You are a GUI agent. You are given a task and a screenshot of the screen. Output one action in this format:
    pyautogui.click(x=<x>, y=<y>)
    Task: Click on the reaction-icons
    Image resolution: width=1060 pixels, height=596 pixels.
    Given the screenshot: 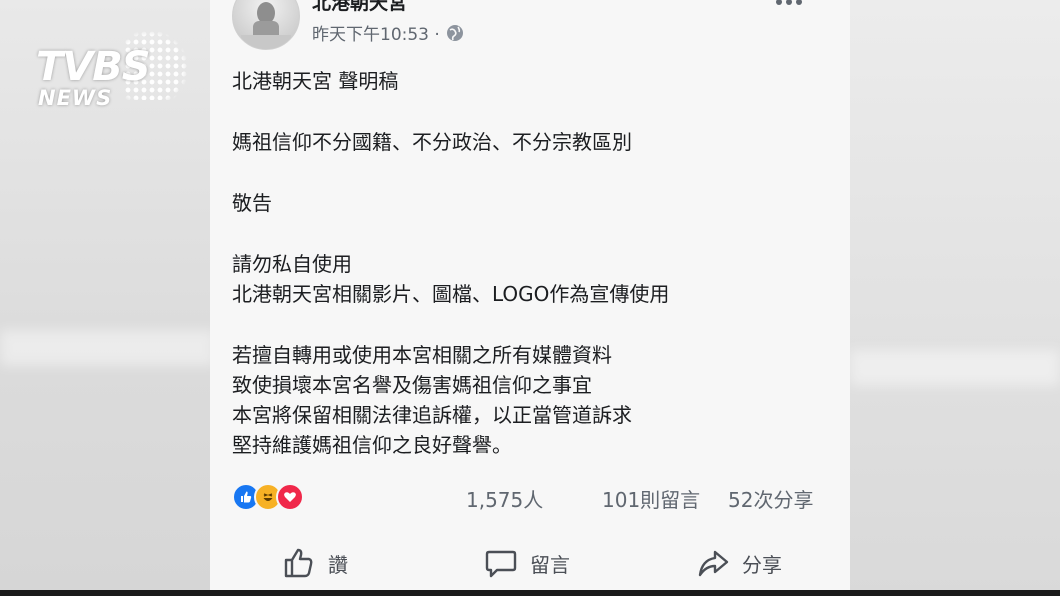 What is the action you would take?
    pyautogui.click(x=268, y=497)
    